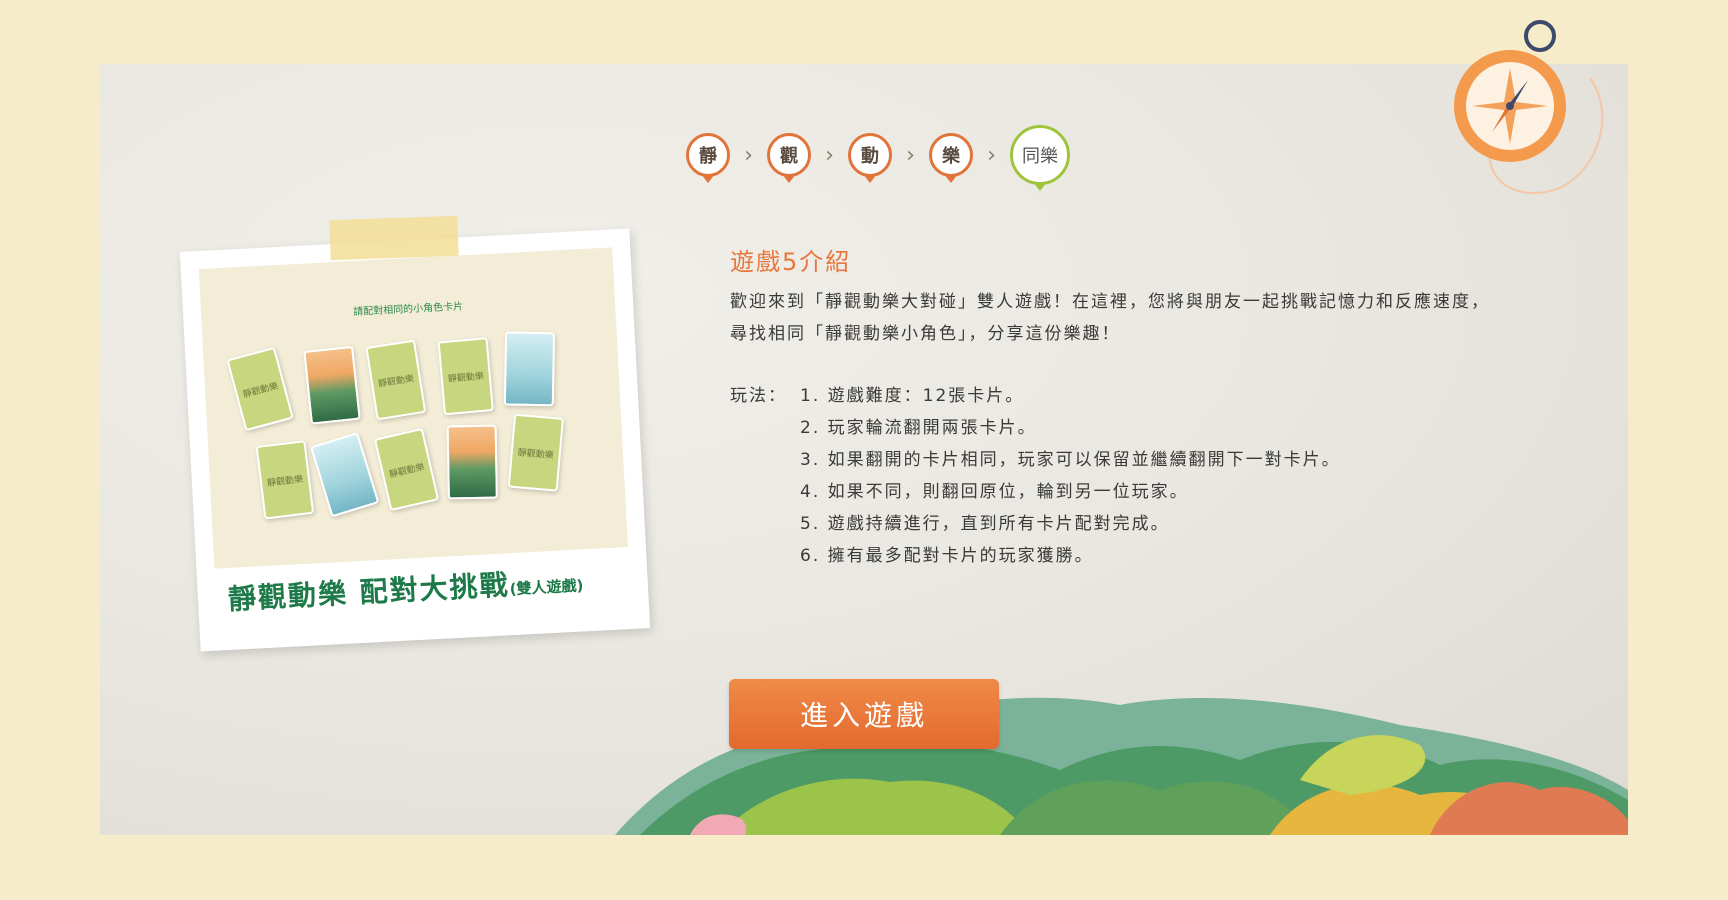 Image resolution: width=1728 pixels, height=900 pixels. Describe the element at coordinates (758, 396) in the screenshot. I see `rules-label: 玩法：` at that location.